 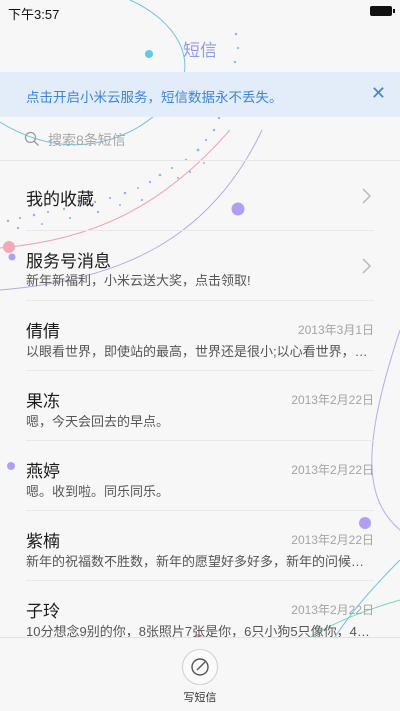 What do you see at coordinates (43, 611) in the screenshot?
I see `conversation-name: 子玲` at bounding box center [43, 611].